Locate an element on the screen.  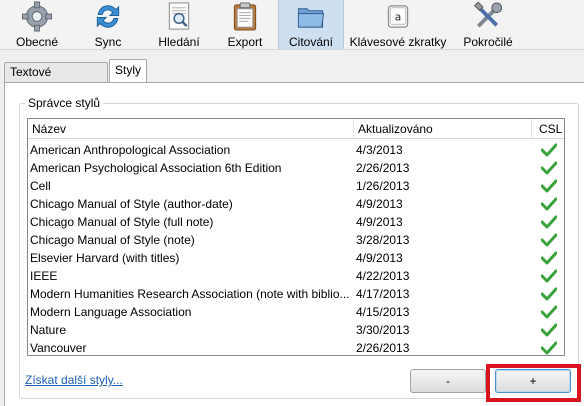
style-updated: 3/28/2013 is located at coordinates (383, 240).